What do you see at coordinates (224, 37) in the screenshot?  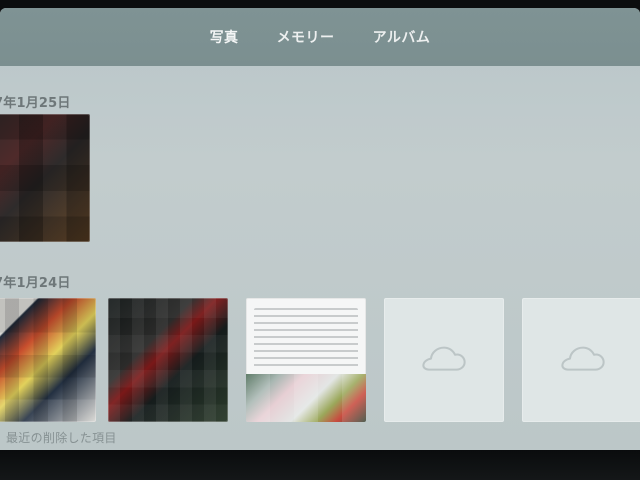 I see `tab-photos: 写真` at bounding box center [224, 37].